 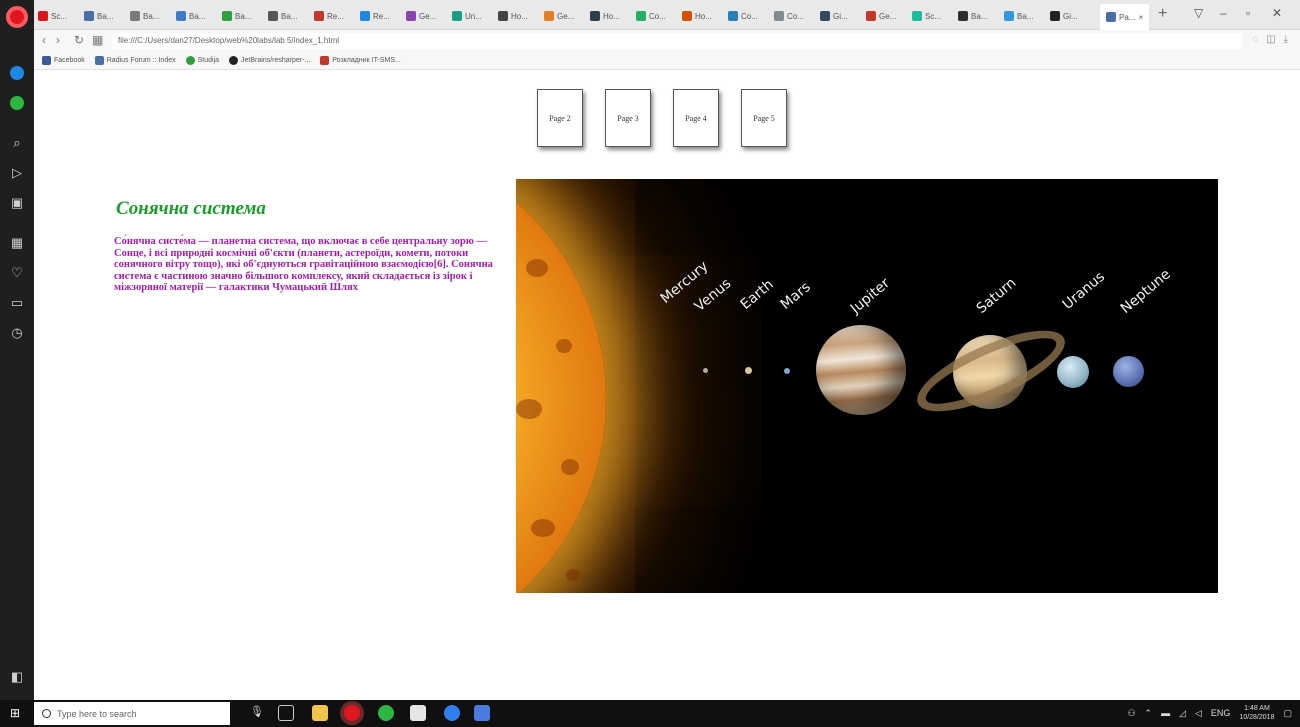 What do you see at coordinates (17, 303) in the screenshot?
I see `tabs-icon: ▭` at bounding box center [17, 303].